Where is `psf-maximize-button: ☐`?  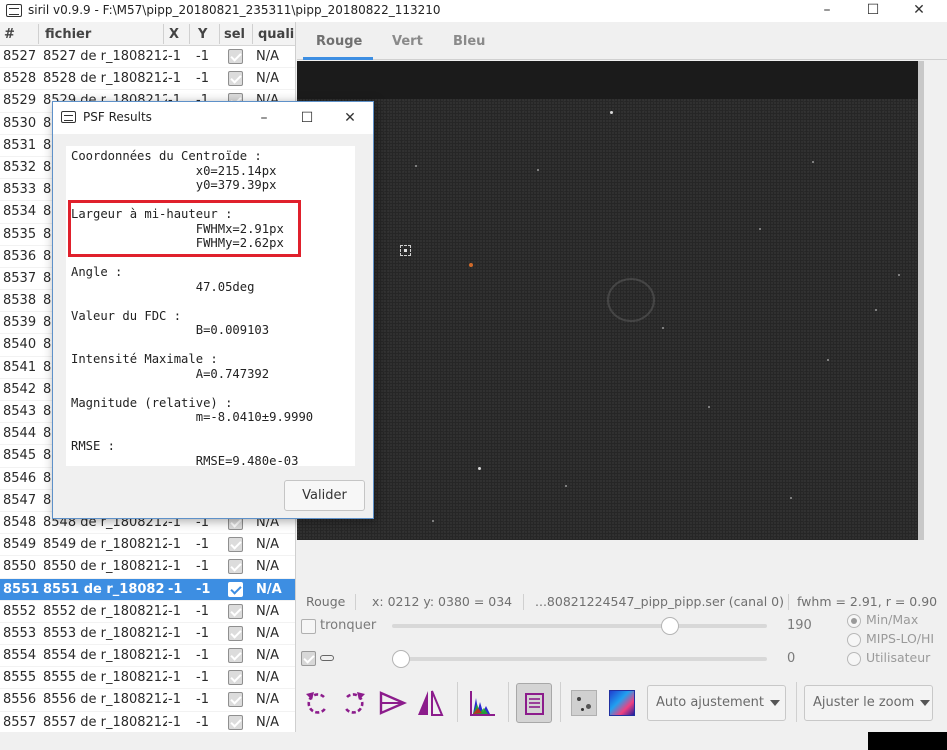
psf-maximize-button: ☐ is located at coordinates (307, 118).